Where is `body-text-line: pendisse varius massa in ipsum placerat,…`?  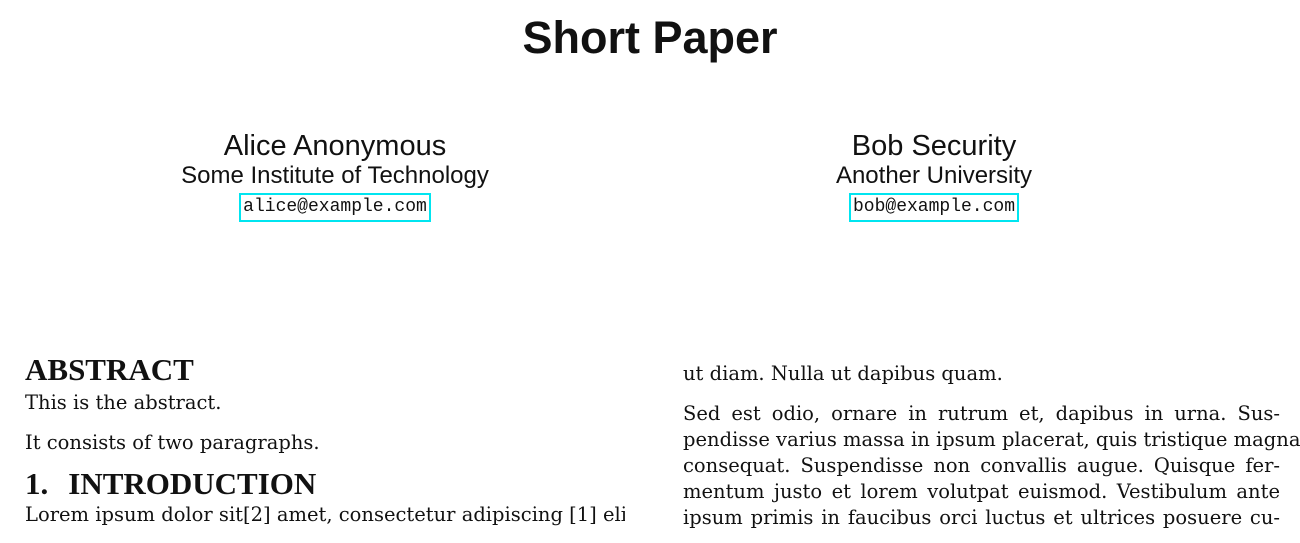
body-text-line: pendisse varius massa in ipsum placerat,… is located at coordinates (991, 439).